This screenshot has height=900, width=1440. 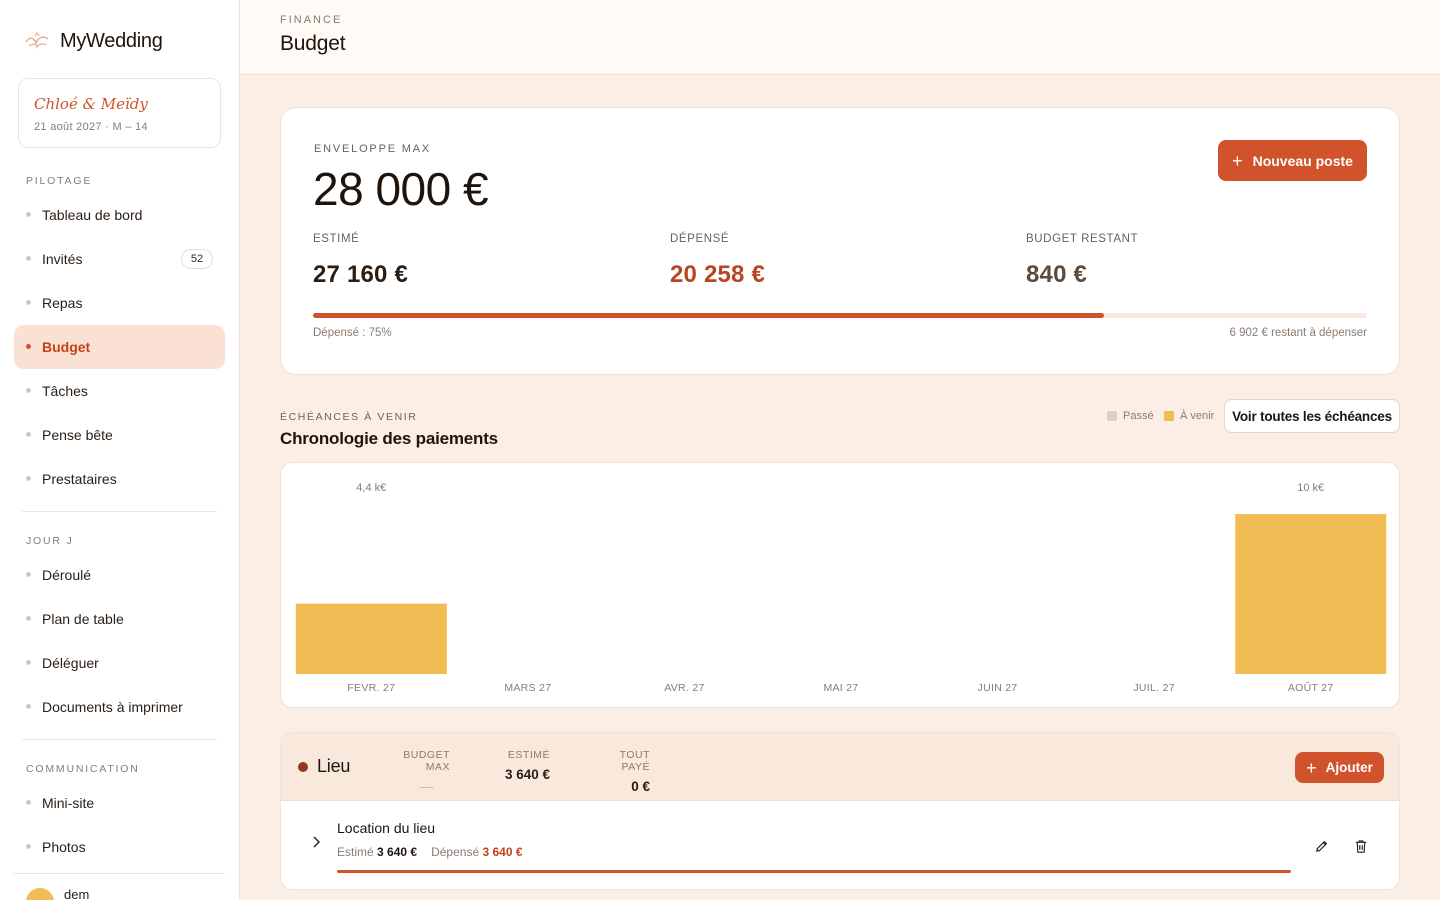 I want to click on sidebar-item-pense-bete: Pense bête, so click(x=119, y=435).